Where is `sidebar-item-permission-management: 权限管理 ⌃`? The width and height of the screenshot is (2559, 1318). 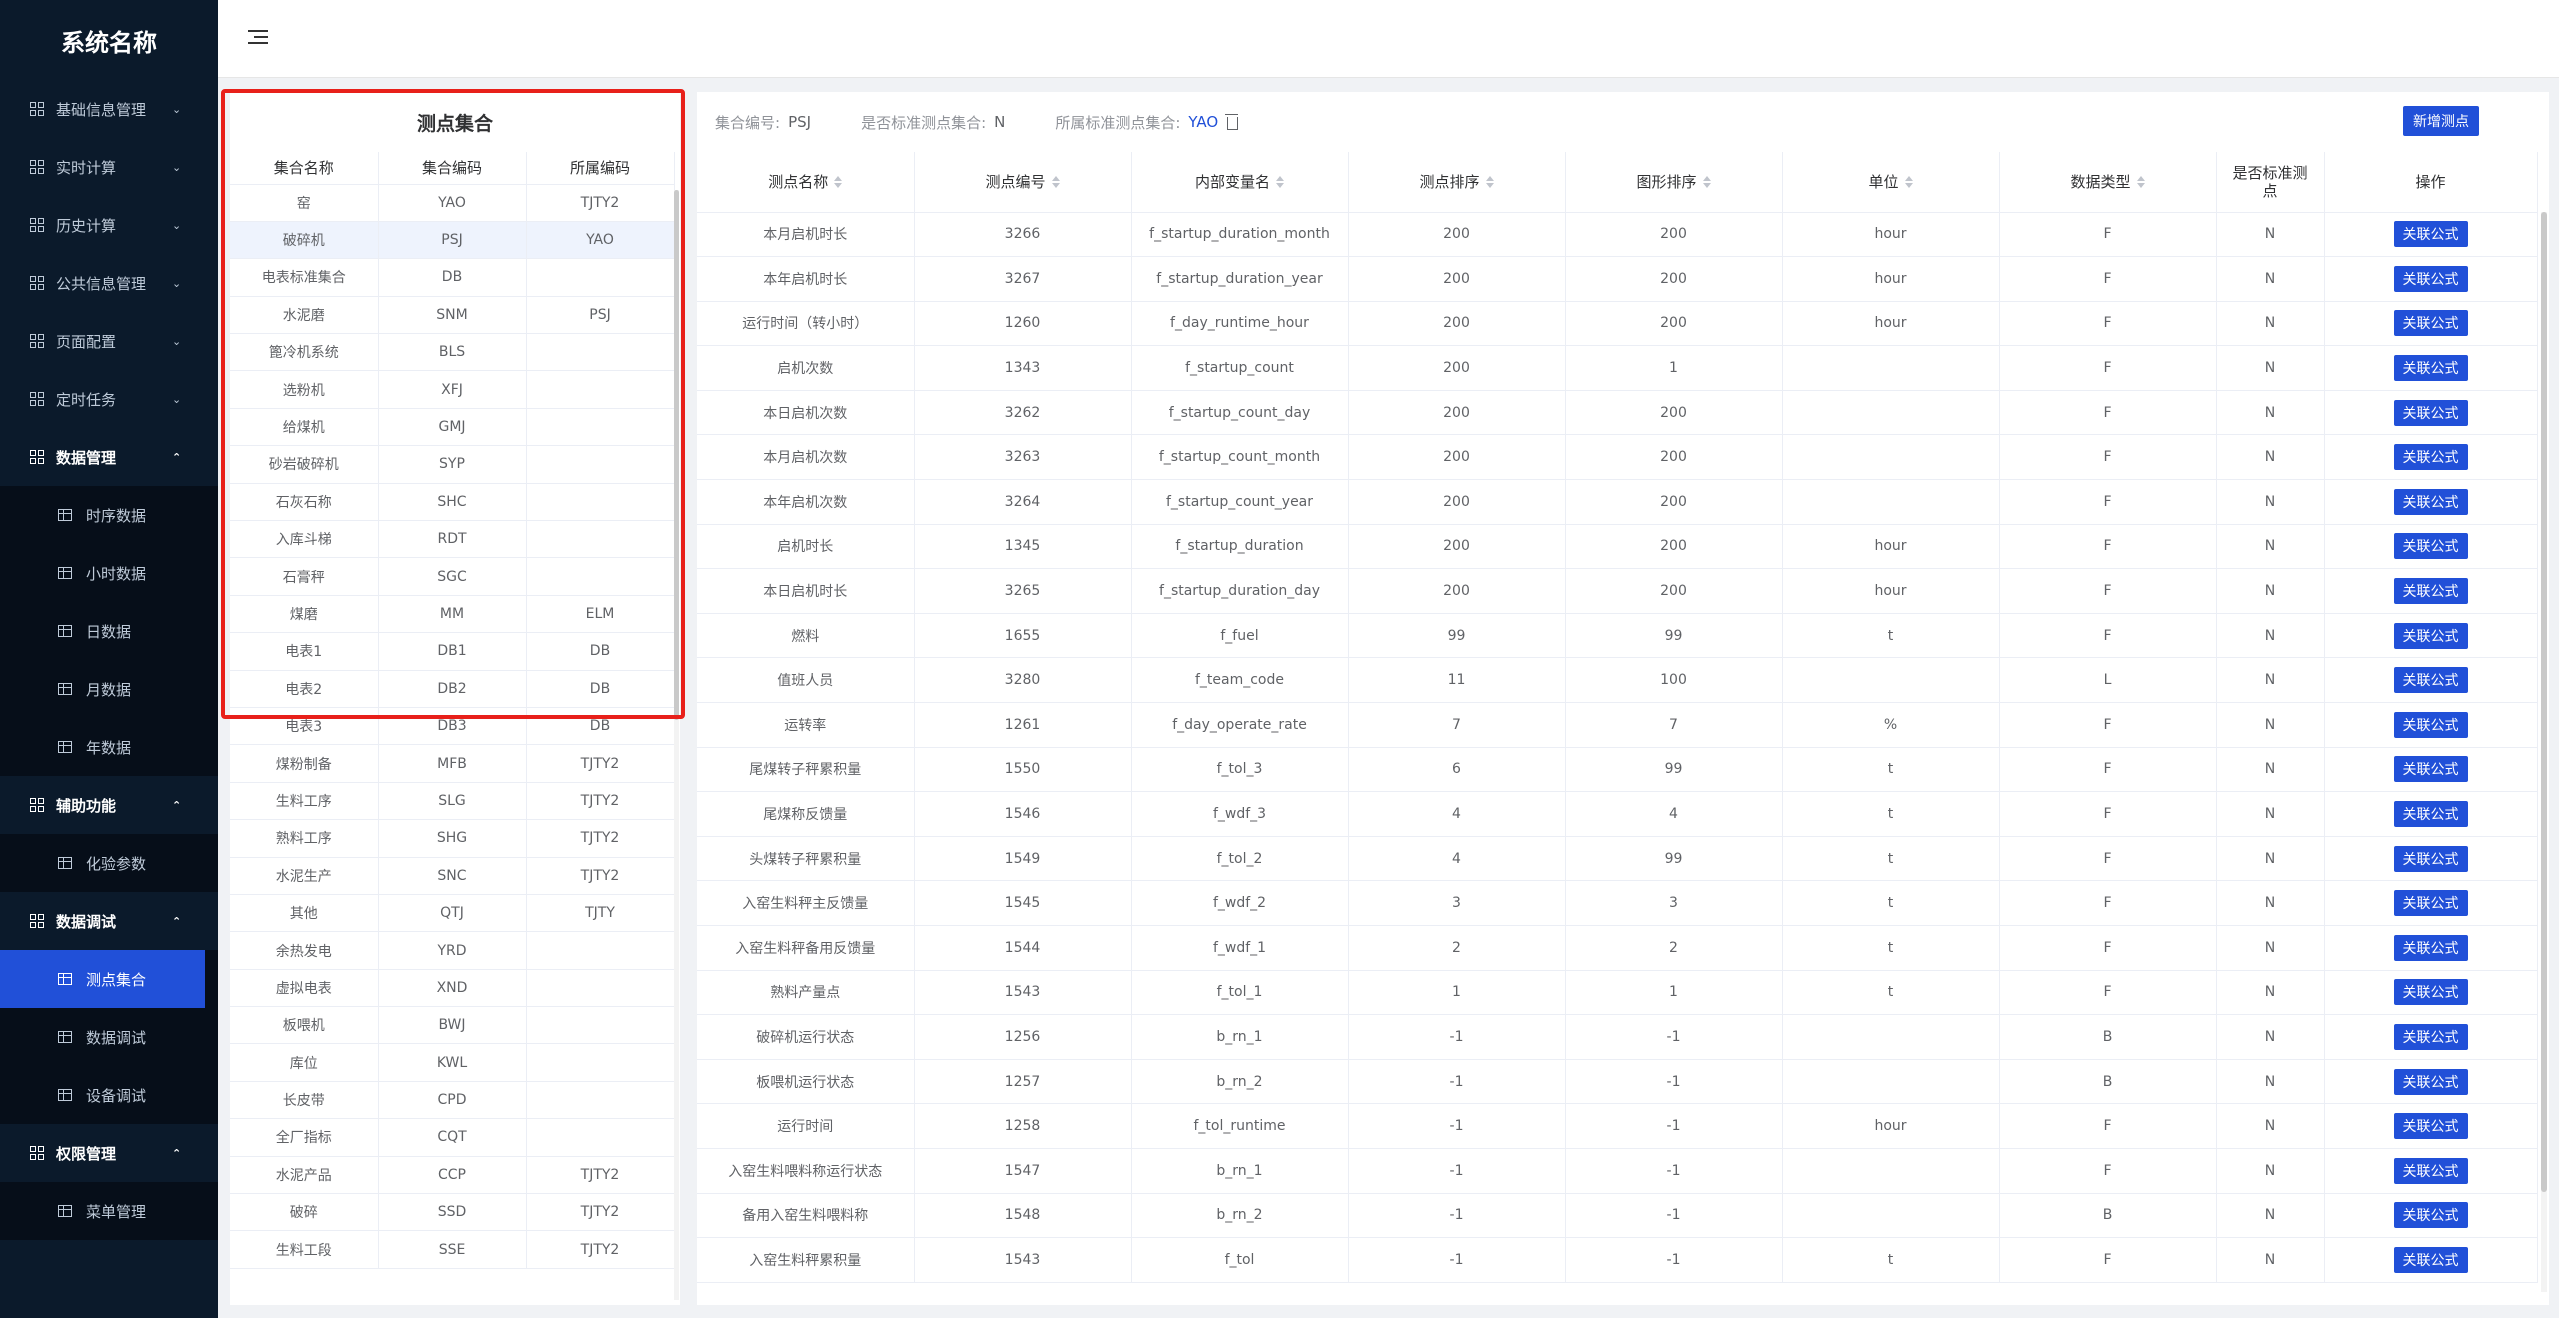
sidebar-item-permission-management: 权限管理 ⌃ is located at coordinates (109, 1153).